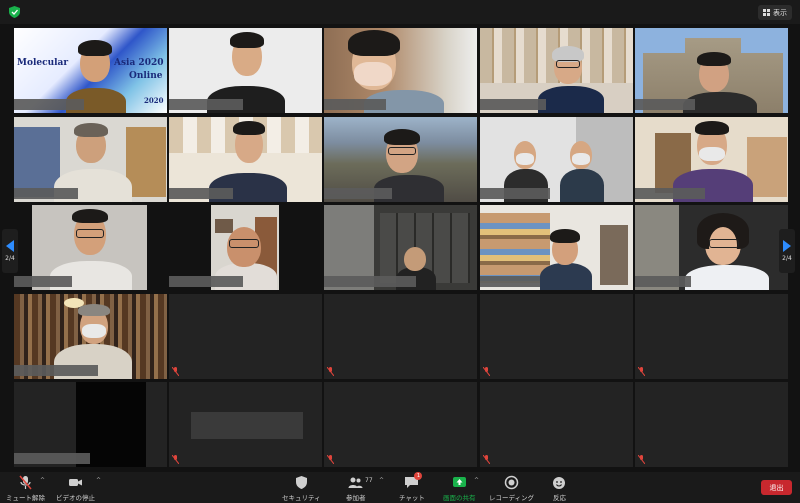  I want to click on reactions-label: 反応, so click(559, 498).